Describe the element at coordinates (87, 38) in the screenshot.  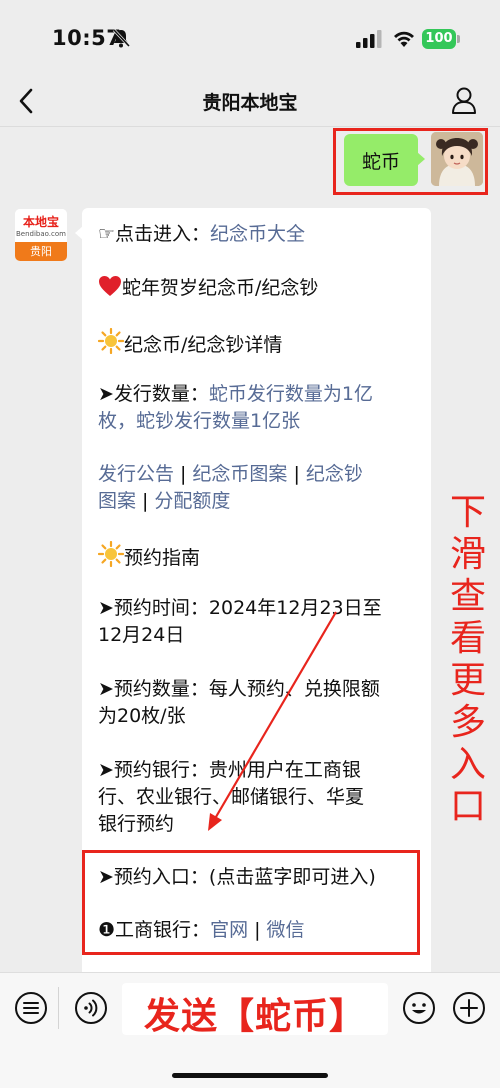
I see `status-time: 10:57` at that location.